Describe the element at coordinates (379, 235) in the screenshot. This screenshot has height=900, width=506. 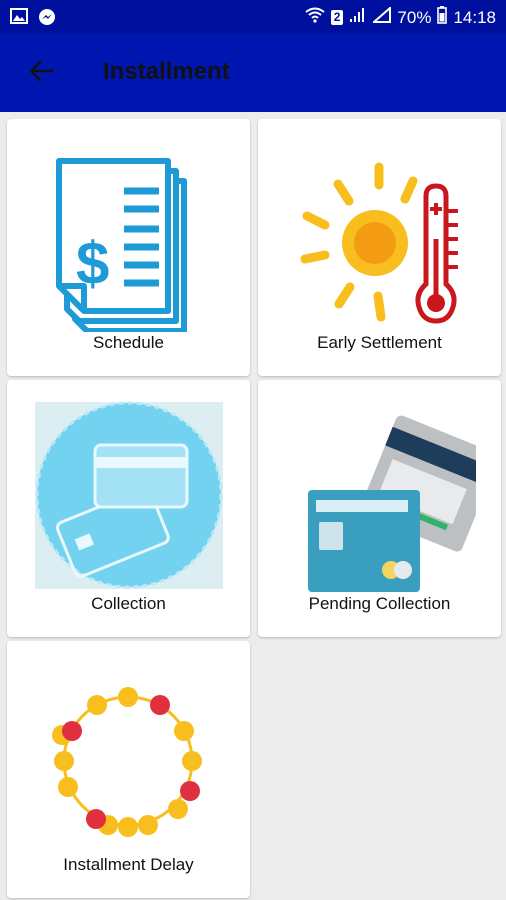
I see `sun-thermometer-icon` at that location.